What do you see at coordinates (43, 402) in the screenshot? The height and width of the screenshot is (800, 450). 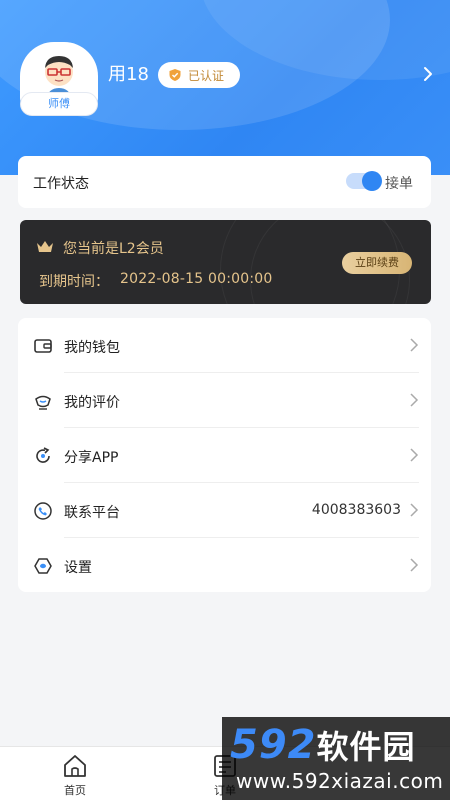 I see `review-icon` at bounding box center [43, 402].